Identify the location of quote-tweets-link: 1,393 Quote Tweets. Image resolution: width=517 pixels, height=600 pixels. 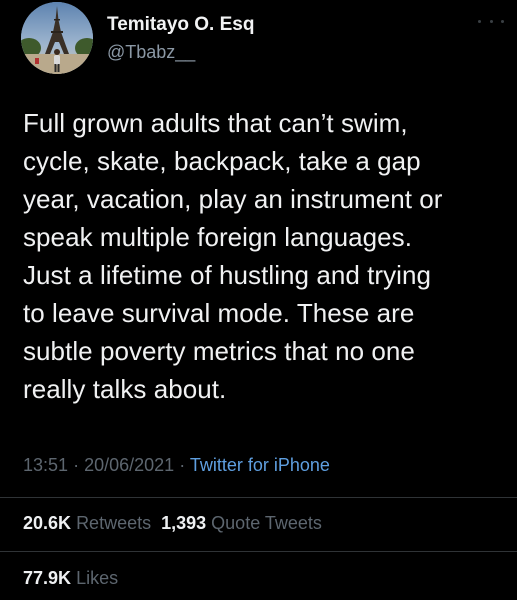
(241, 523).